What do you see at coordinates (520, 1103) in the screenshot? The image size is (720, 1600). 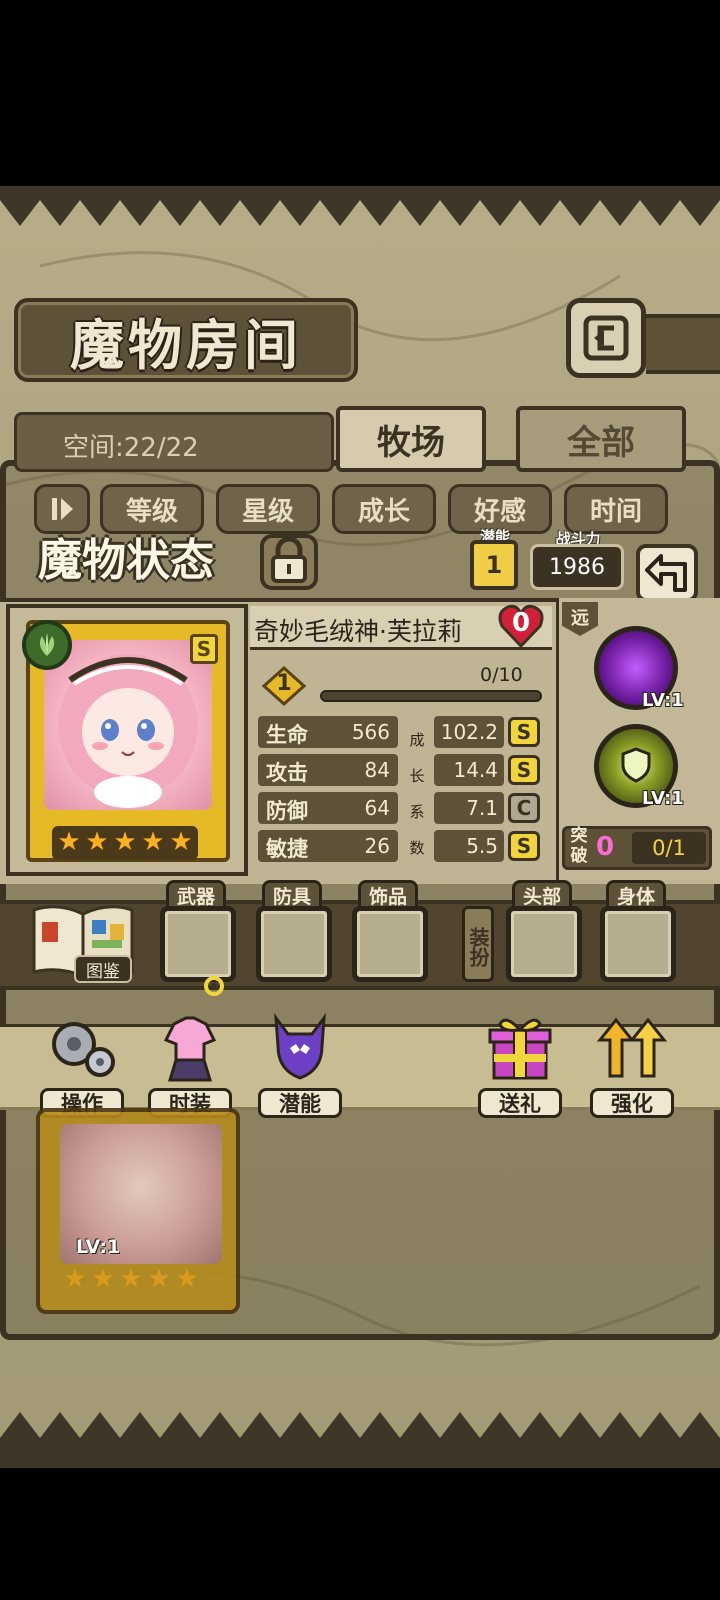 I see `gift-label: 送礼` at bounding box center [520, 1103].